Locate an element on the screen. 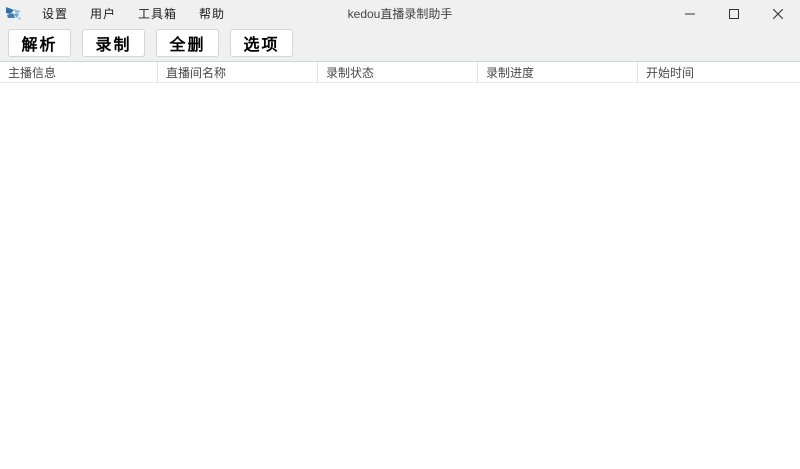  menu-help: 帮助 is located at coordinates (212, 13).